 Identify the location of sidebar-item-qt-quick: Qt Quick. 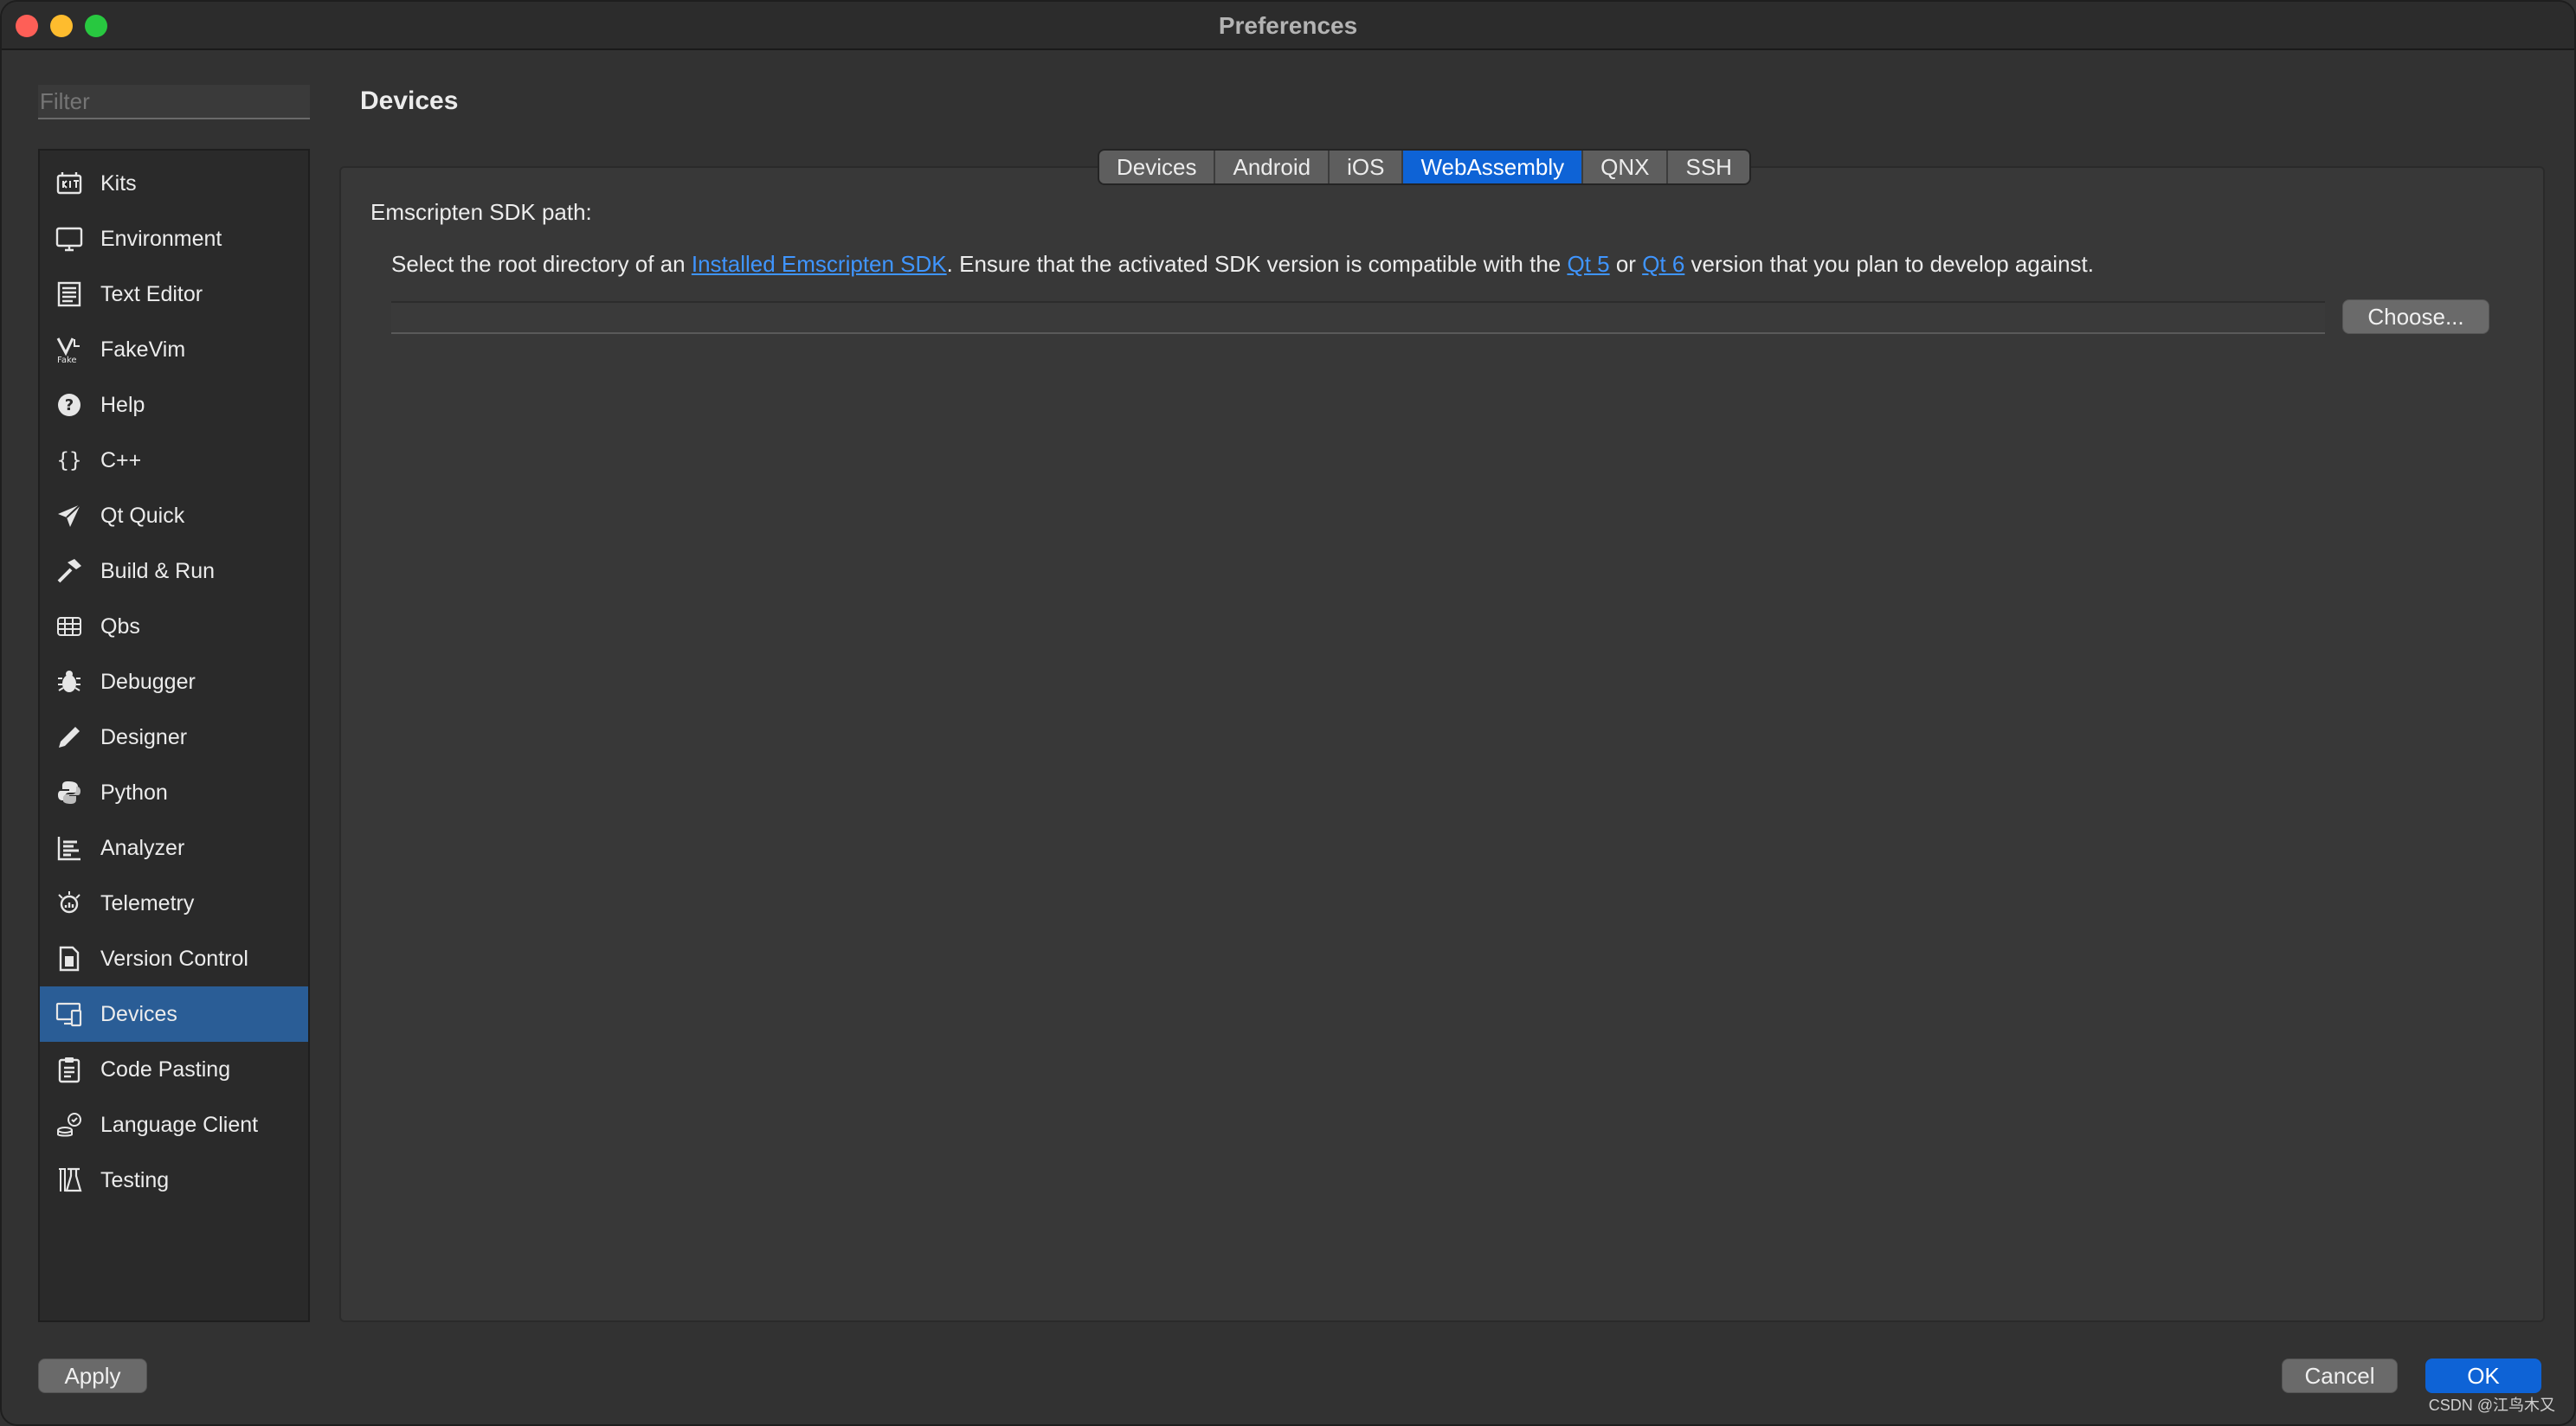
(174, 515).